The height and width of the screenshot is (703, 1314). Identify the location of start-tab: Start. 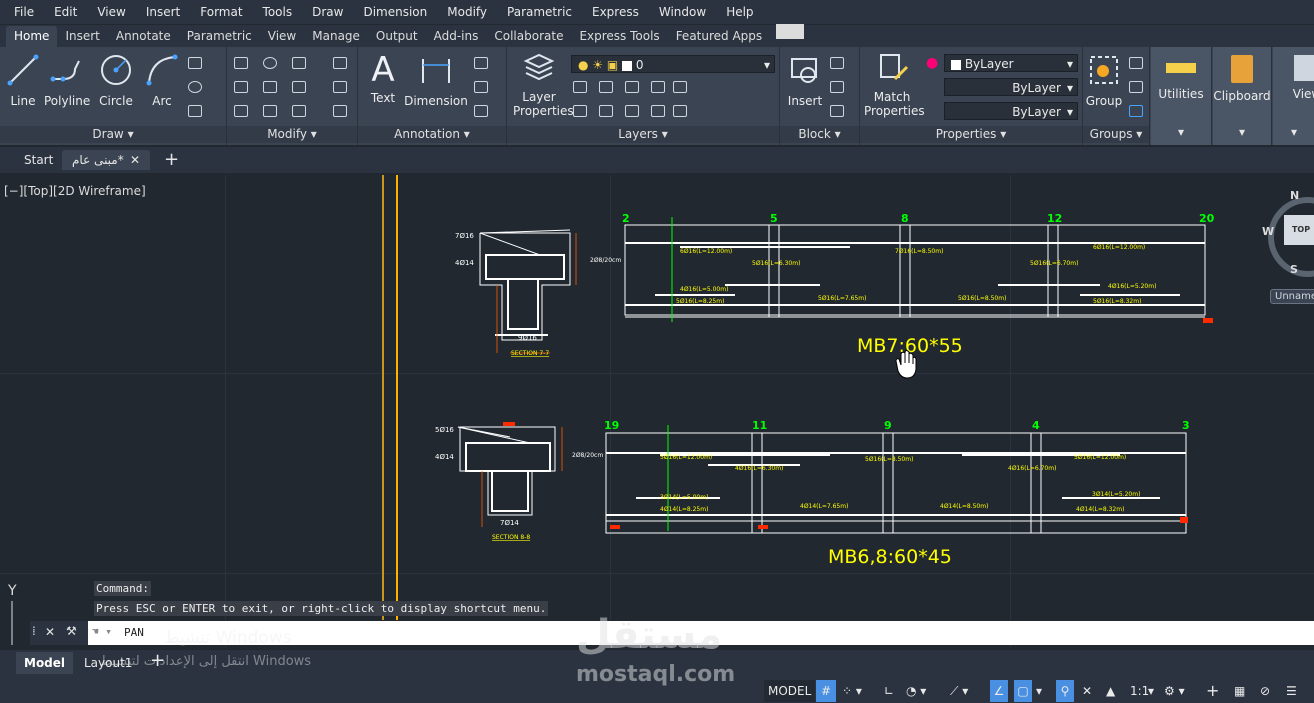
(38, 160).